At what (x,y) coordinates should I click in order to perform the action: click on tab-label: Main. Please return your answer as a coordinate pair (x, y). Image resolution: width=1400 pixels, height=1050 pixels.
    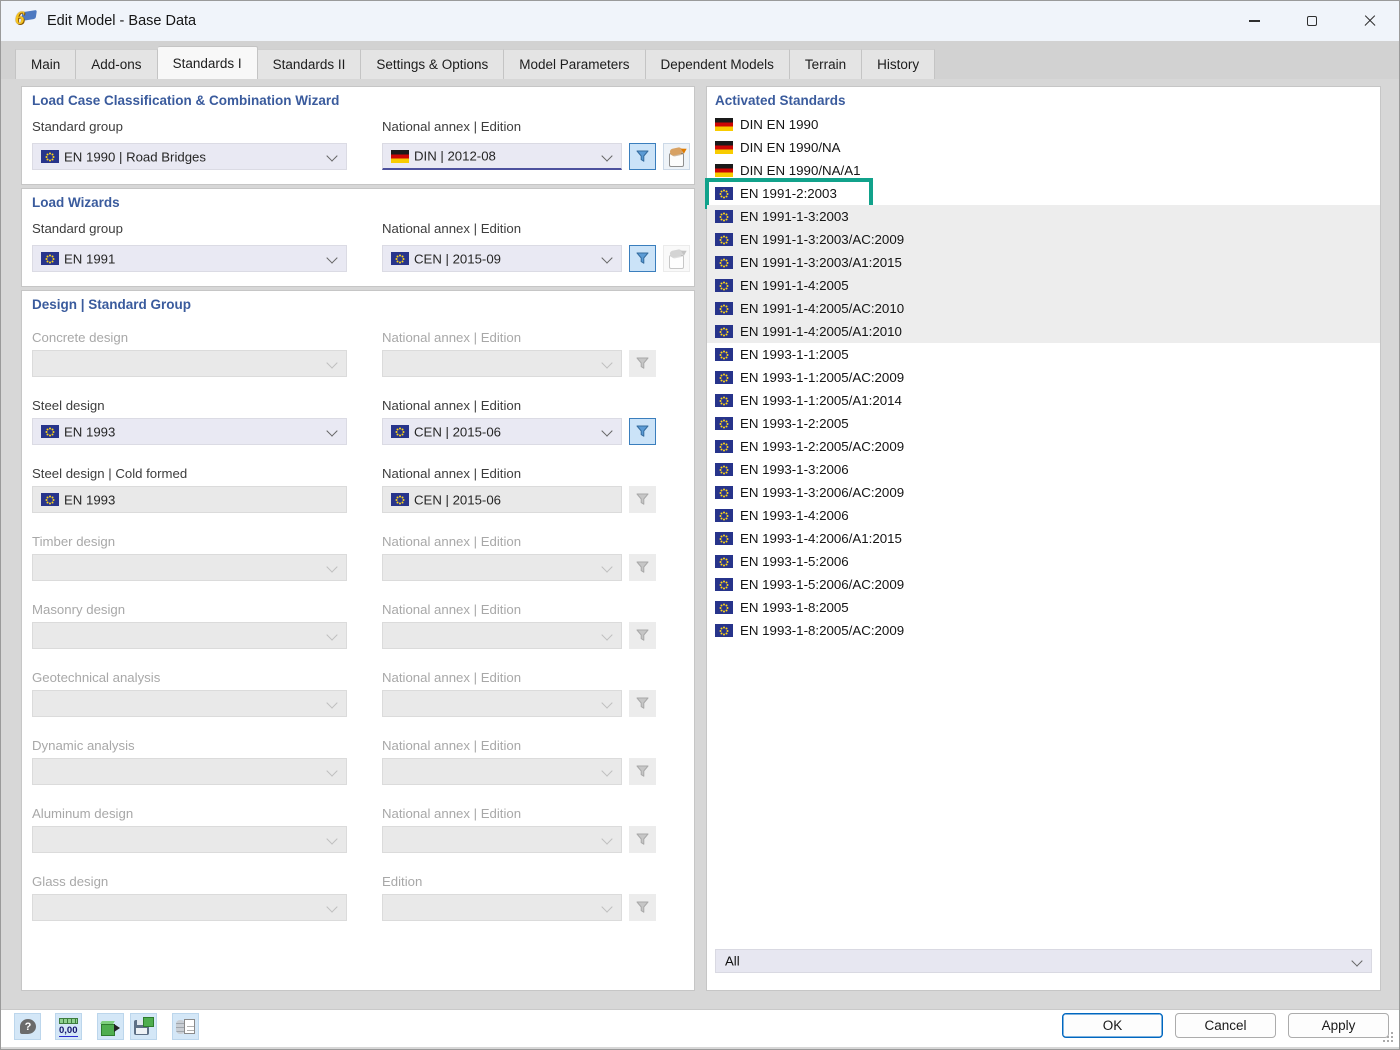
    Looking at the image, I should click on (46, 64).